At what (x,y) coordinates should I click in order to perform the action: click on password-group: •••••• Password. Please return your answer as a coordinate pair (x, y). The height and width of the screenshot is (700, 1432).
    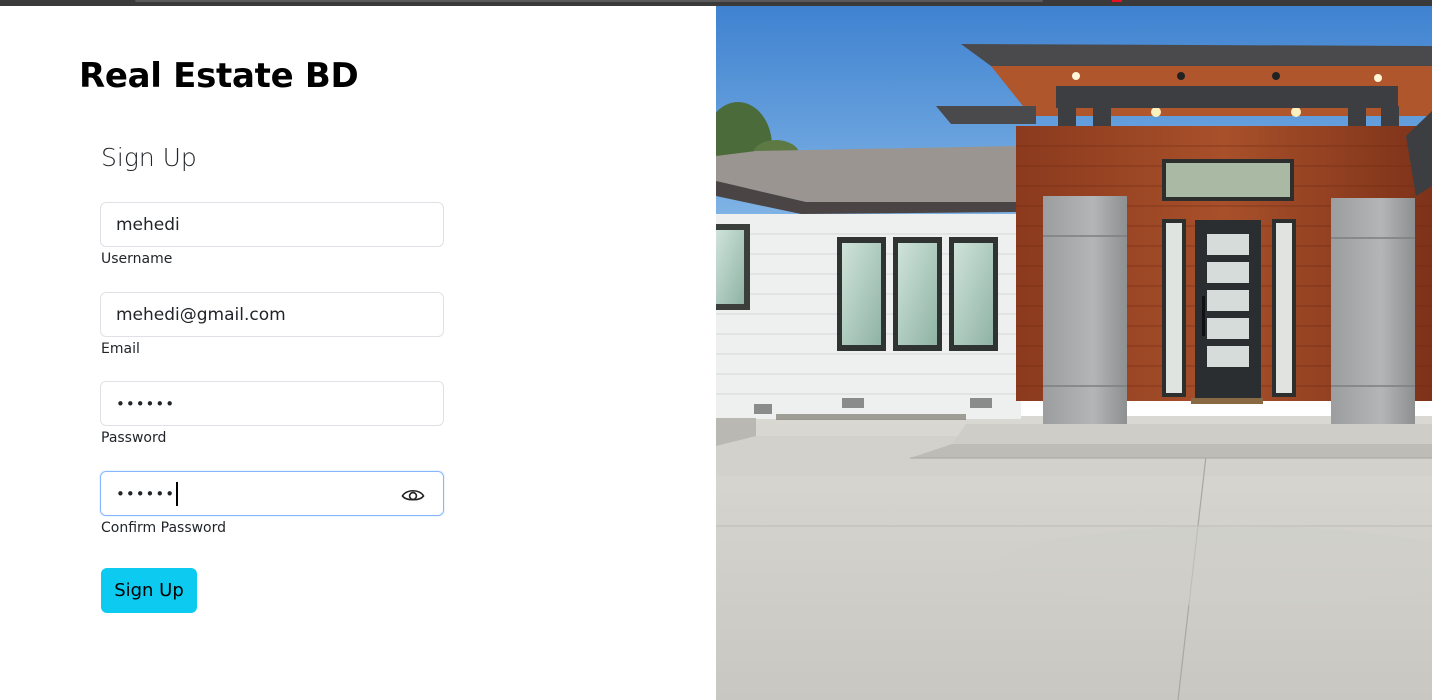
    Looking at the image, I should click on (272, 413).